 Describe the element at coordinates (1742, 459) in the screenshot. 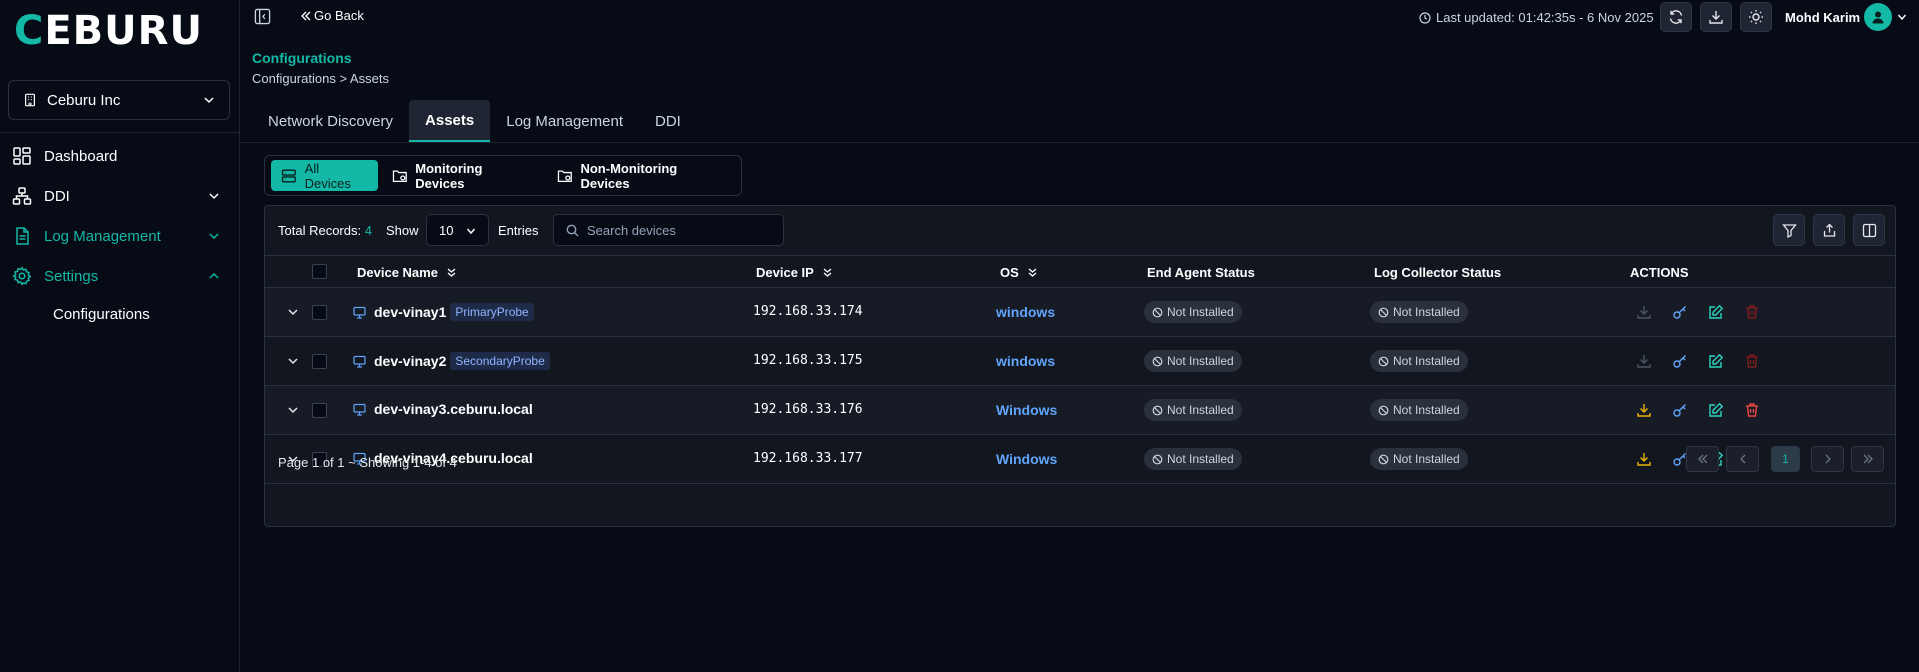

I see `prev-page-button` at that location.